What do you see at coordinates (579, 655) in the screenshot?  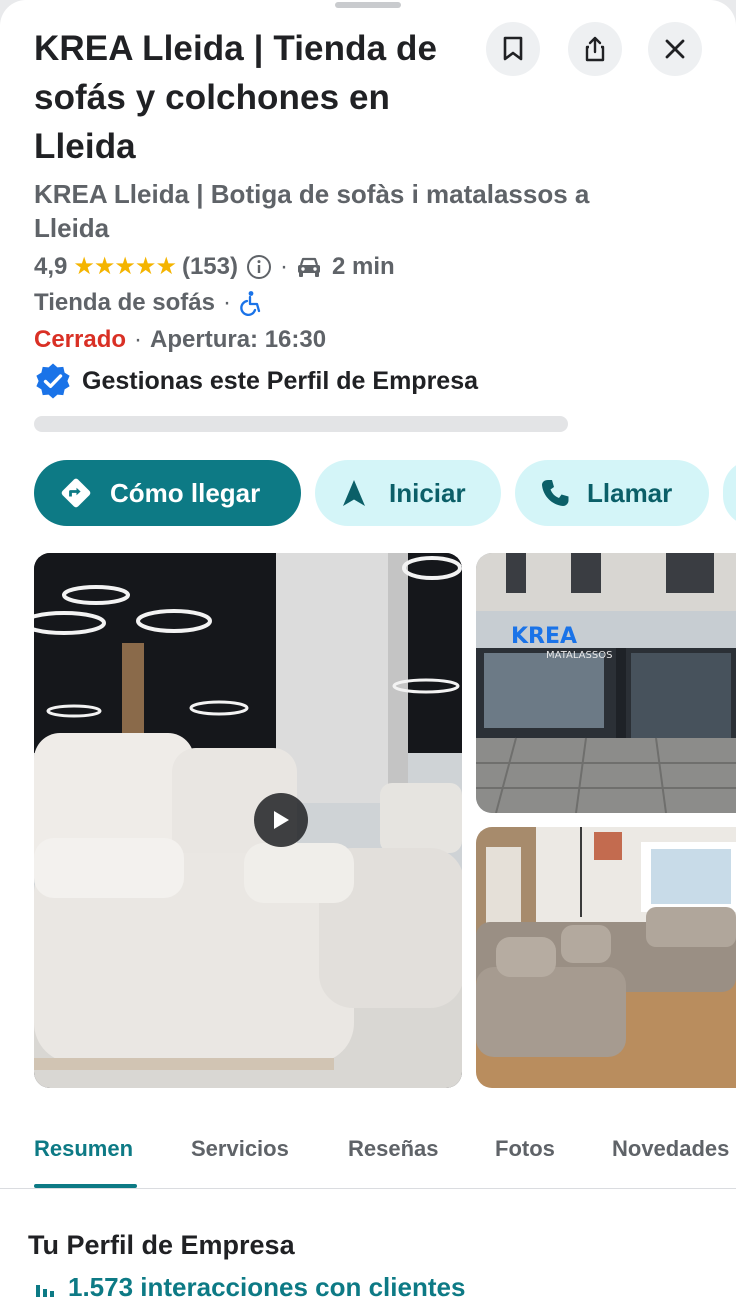 I see `storefront-sign-sub: MATALASSOS` at bounding box center [579, 655].